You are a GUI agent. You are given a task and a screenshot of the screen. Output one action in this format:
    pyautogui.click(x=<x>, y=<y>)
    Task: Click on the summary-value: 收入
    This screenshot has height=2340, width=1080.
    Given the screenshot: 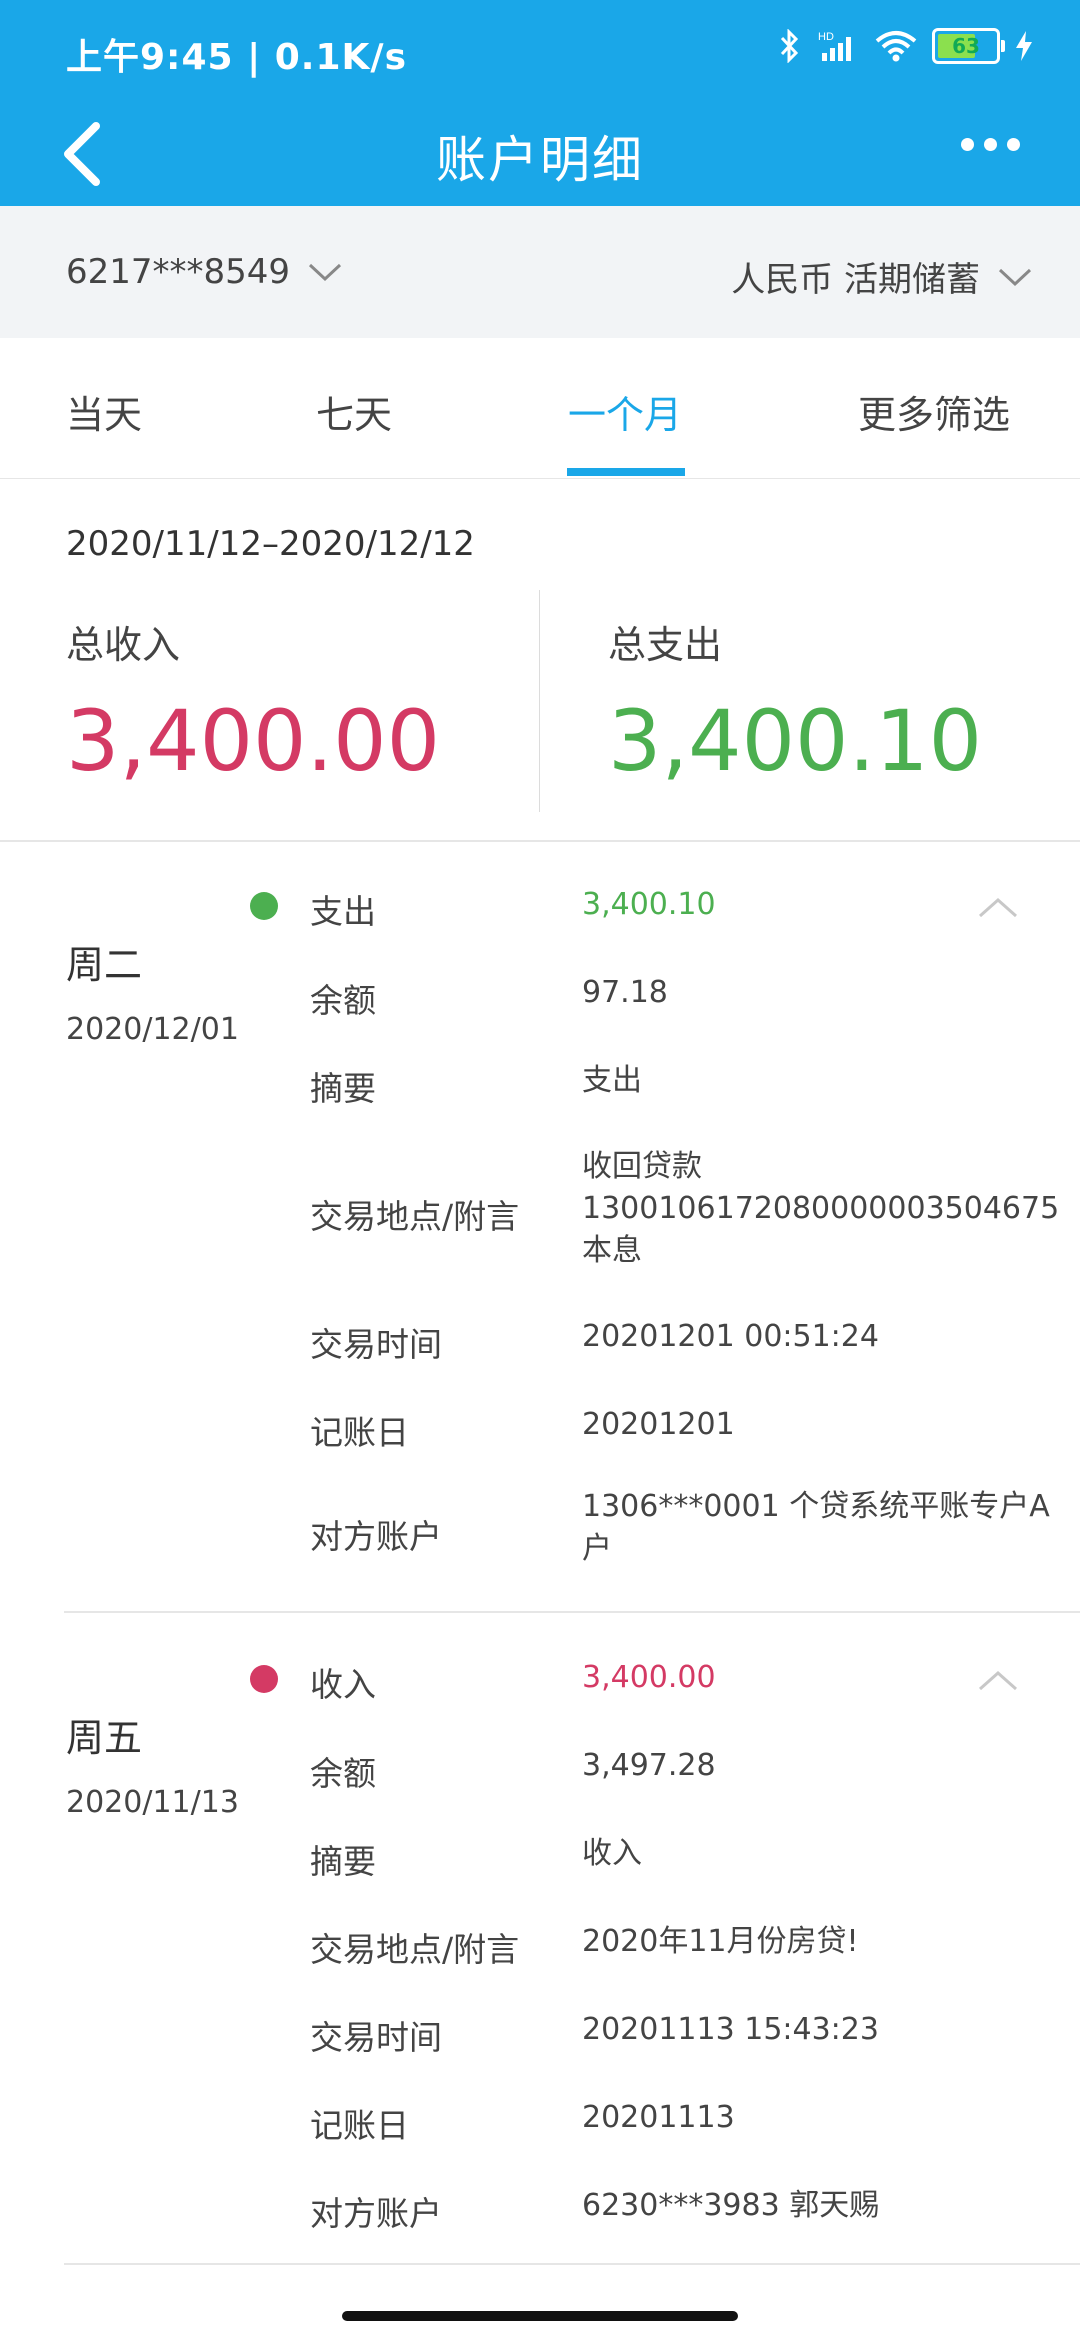 What is the action you would take?
    pyautogui.click(x=612, y=1853)
    